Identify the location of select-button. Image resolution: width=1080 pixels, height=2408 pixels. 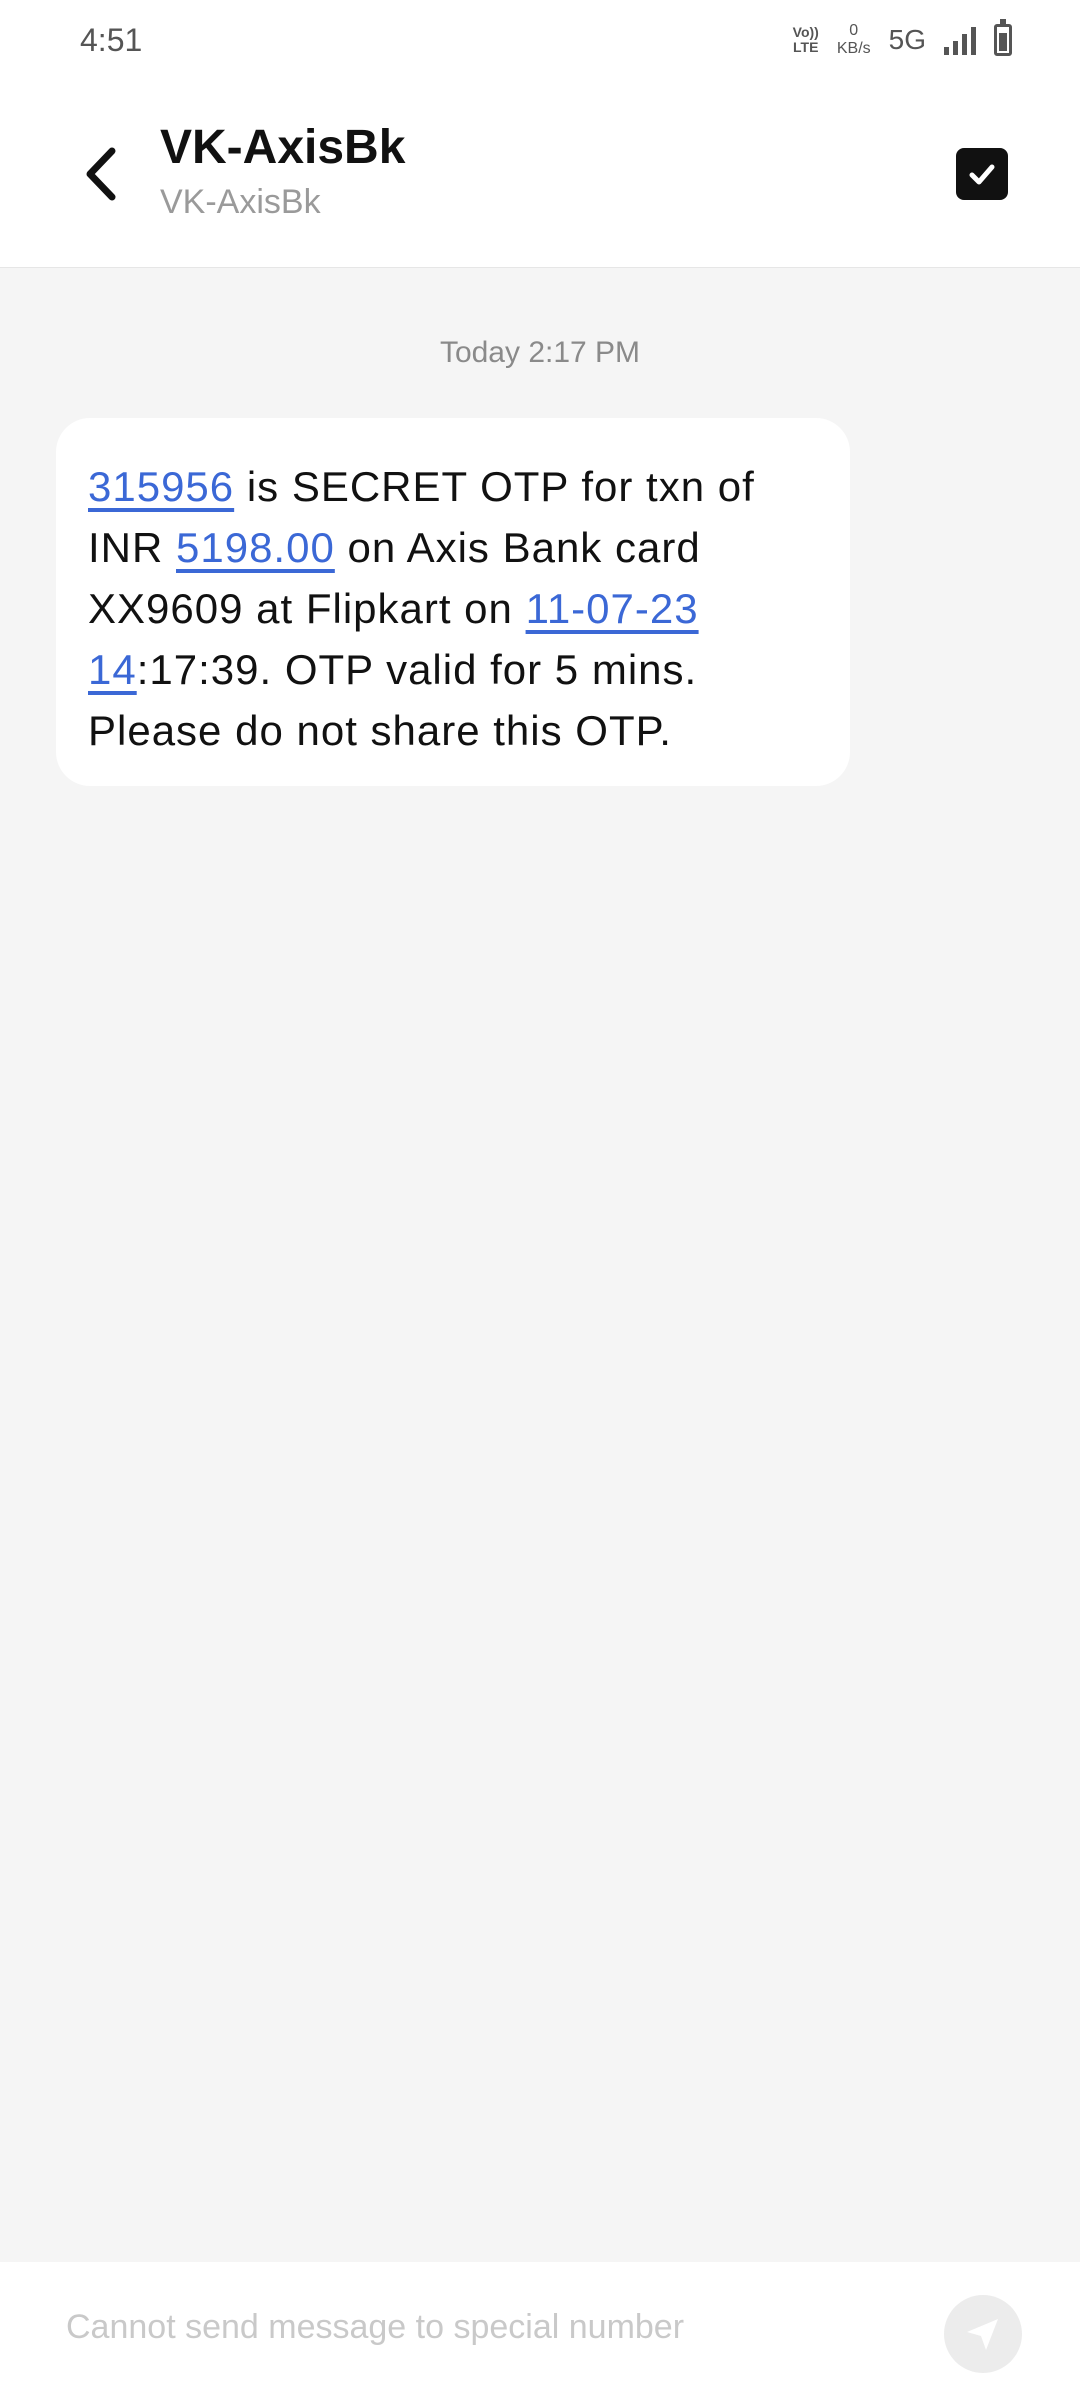
(982, 174).